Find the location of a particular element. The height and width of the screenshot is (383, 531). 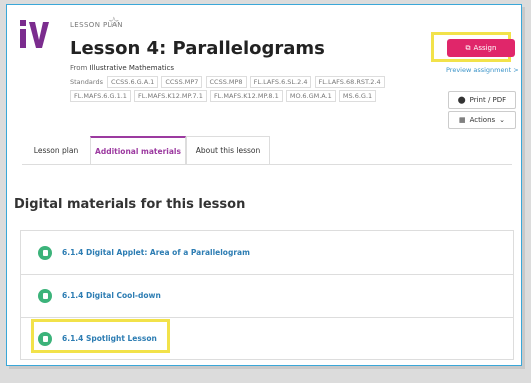

print-pdf-button: ⬤ Print / PDF is located at coordinates (482, 100).